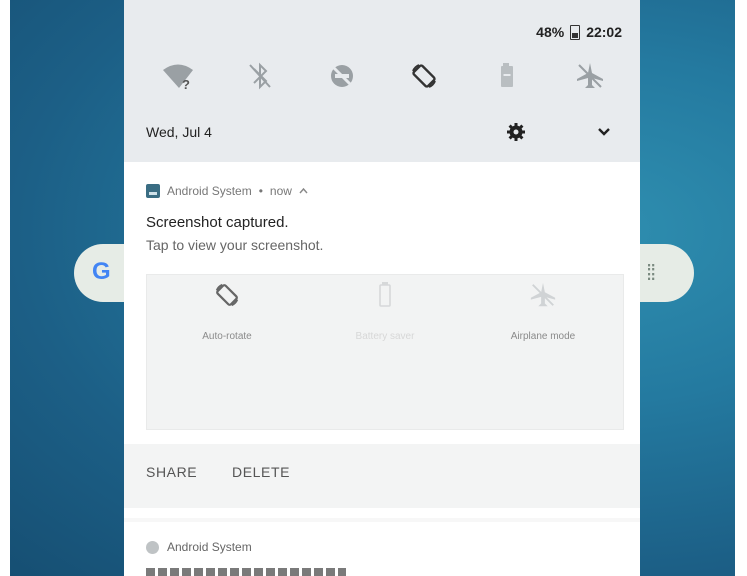 This screenshot has width=747, height=576. I want to click on app-drawer-icon: ⁞⁞, so click(651, 273).